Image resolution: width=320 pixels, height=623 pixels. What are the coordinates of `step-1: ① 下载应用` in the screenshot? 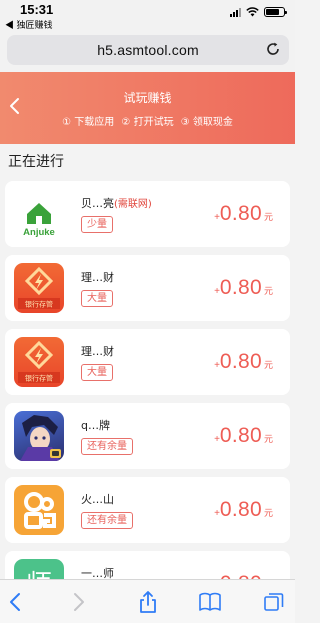 It's located at (88, 122).